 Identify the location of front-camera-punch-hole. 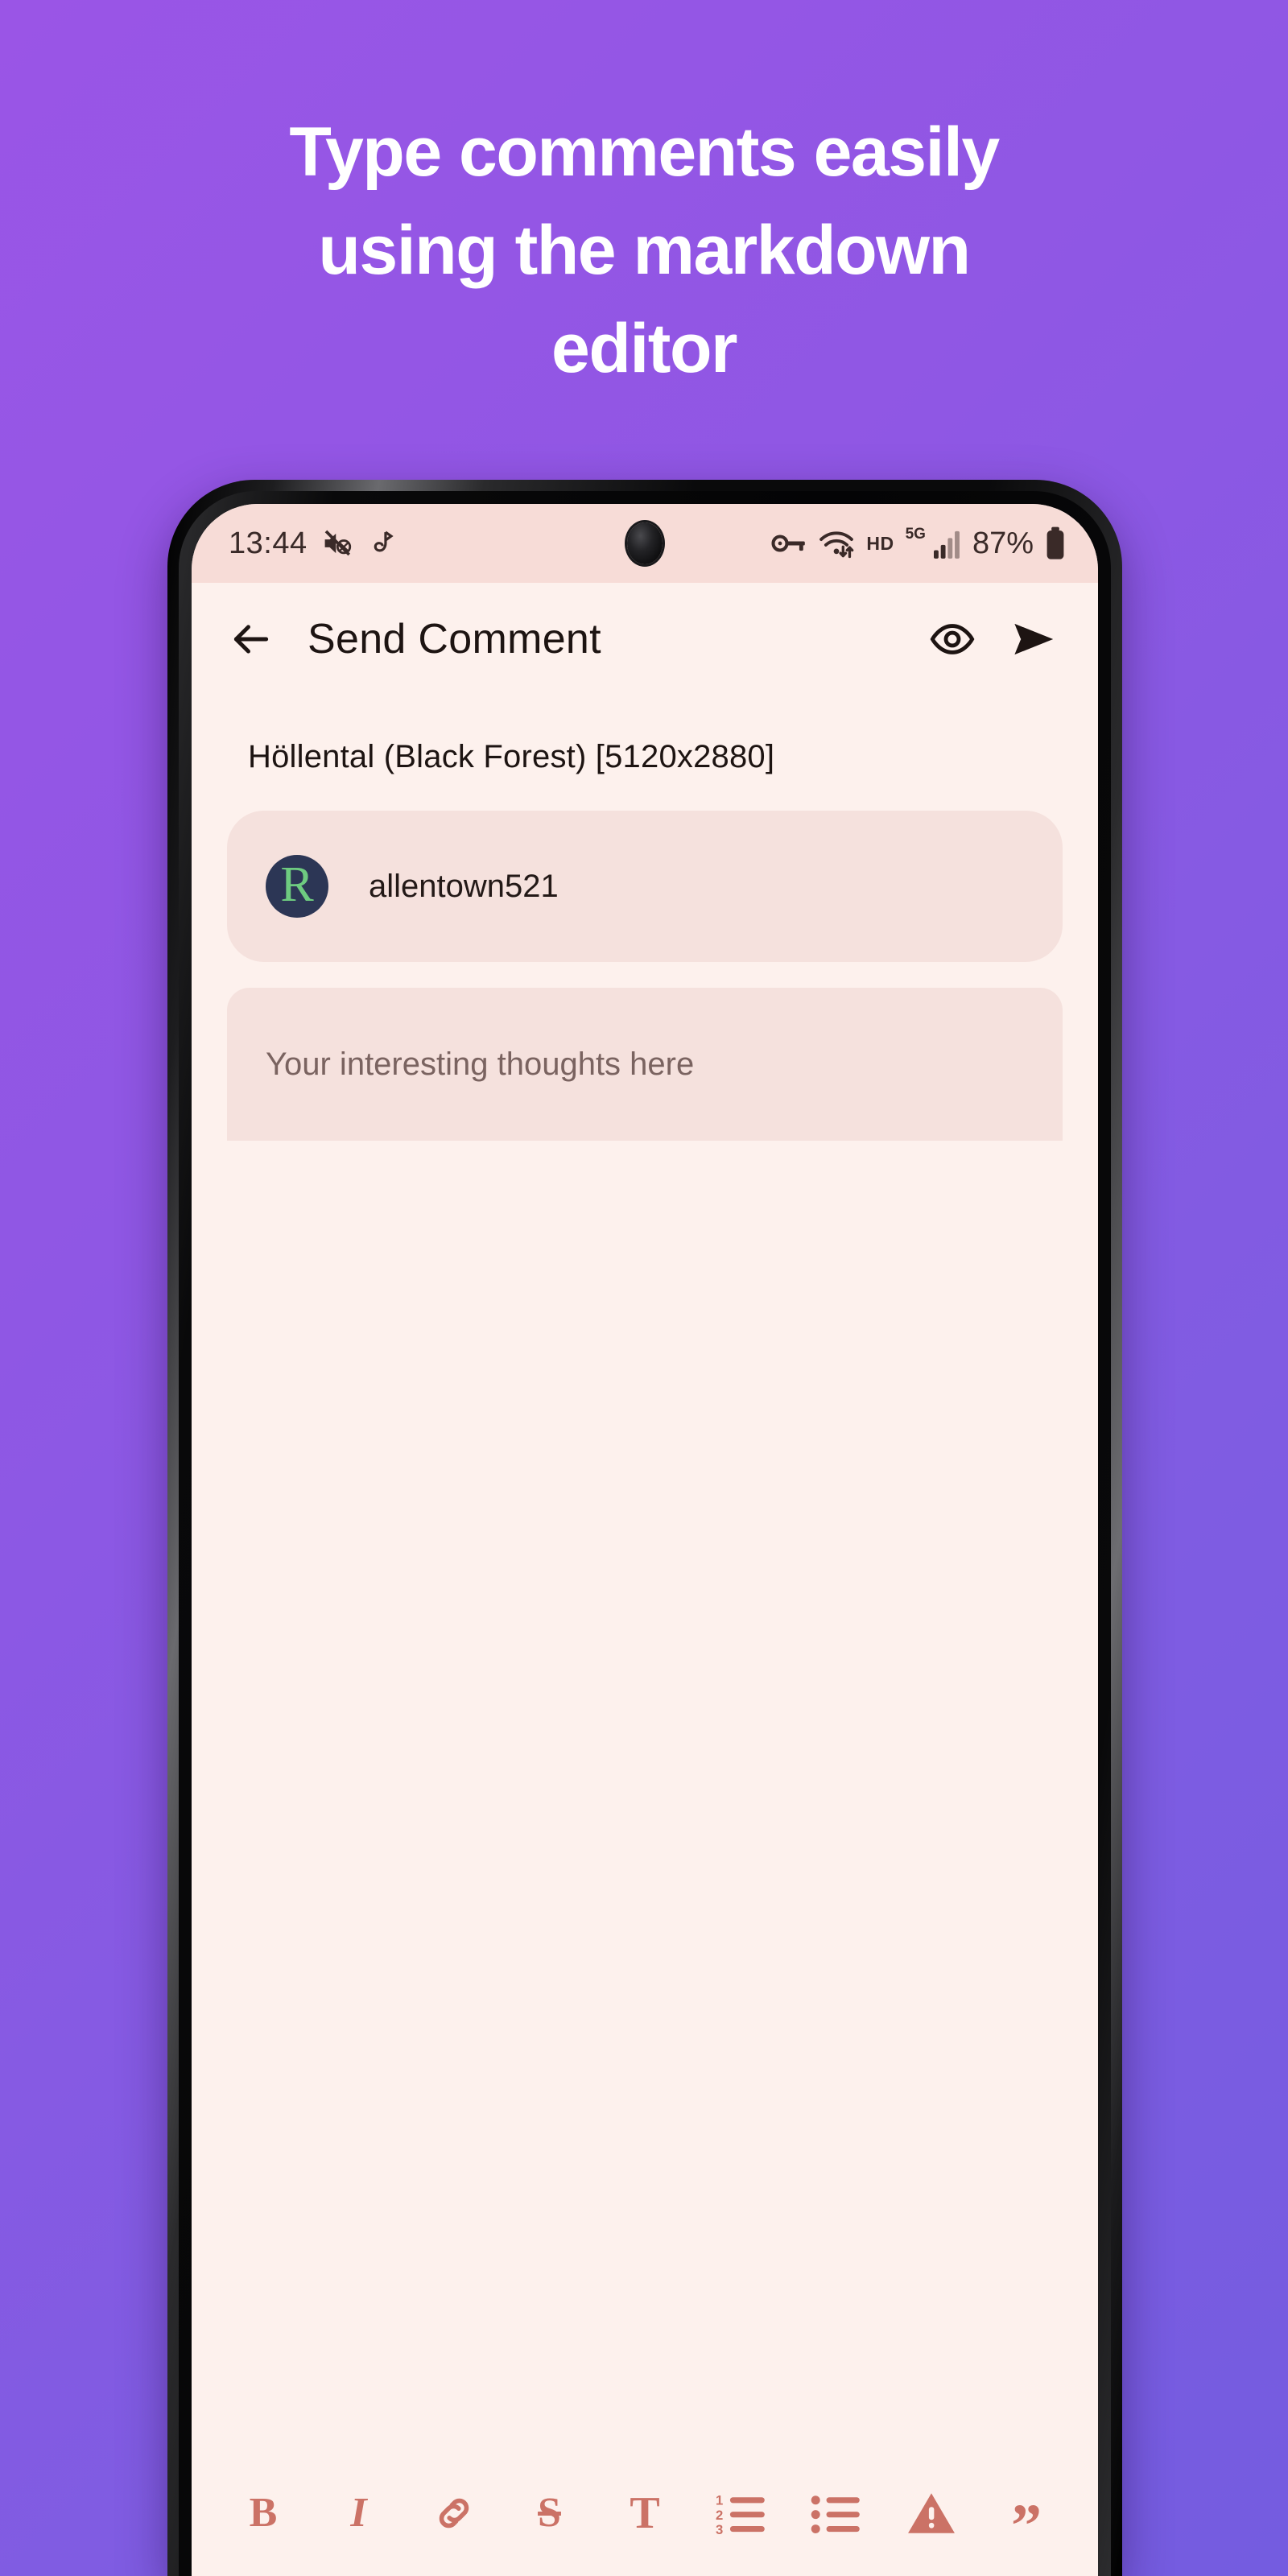
(645, 543).